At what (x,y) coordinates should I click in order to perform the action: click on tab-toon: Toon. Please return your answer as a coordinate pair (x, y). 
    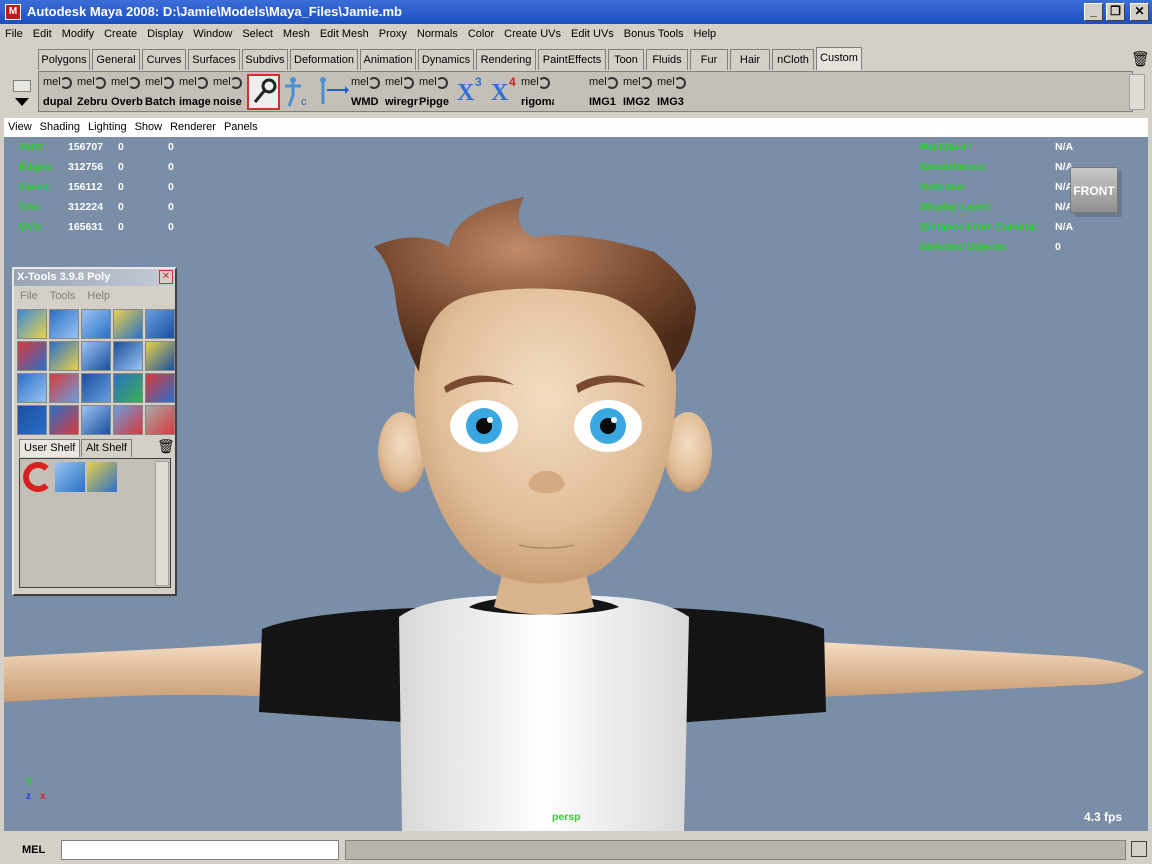
    Looking at the image, I should click on (626, 59).